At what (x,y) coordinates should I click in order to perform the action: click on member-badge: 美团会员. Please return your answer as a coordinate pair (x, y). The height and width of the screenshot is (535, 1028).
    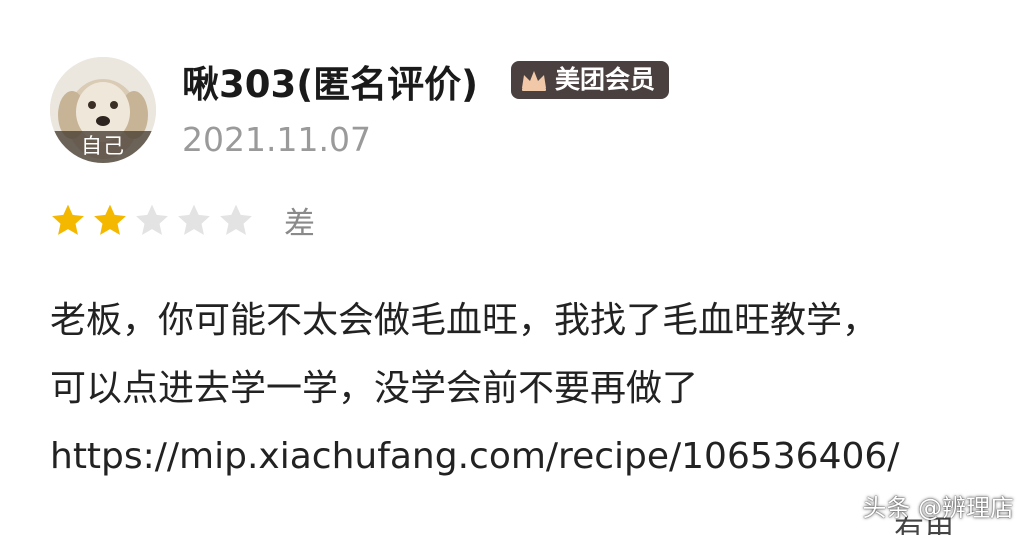
    Looking at the image, I should click on (590, 80).